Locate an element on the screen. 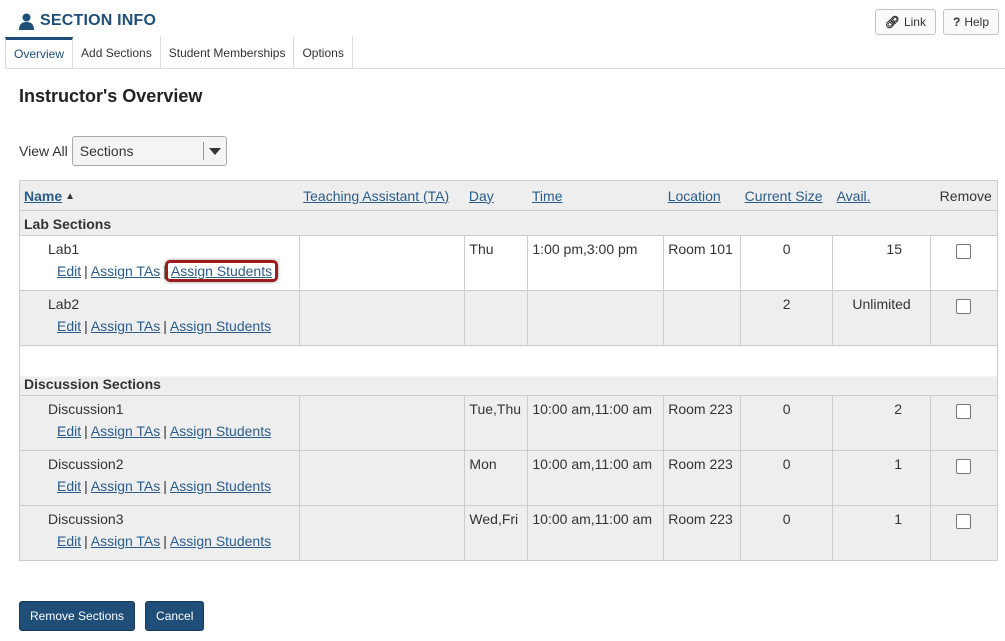  day-cell: Mon is located at coordinates (496, 478).